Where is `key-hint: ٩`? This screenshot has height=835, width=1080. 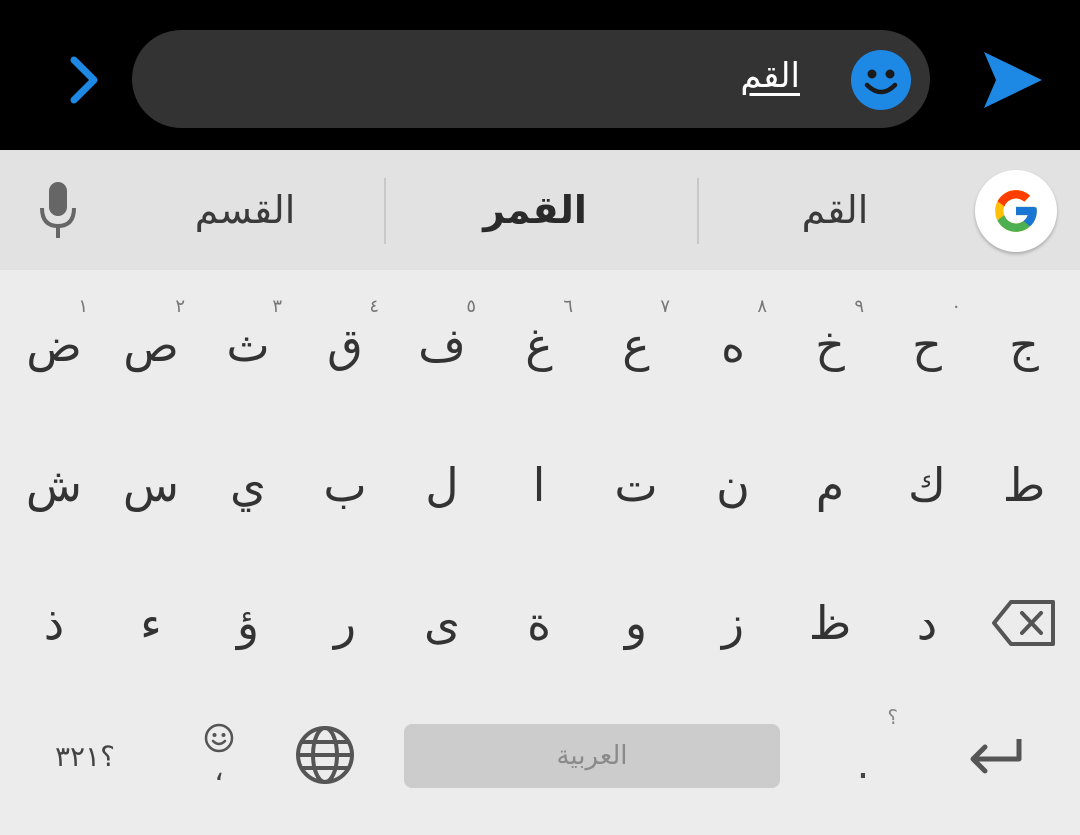 key-hint: ٩ is located at coordinates (859, 306).